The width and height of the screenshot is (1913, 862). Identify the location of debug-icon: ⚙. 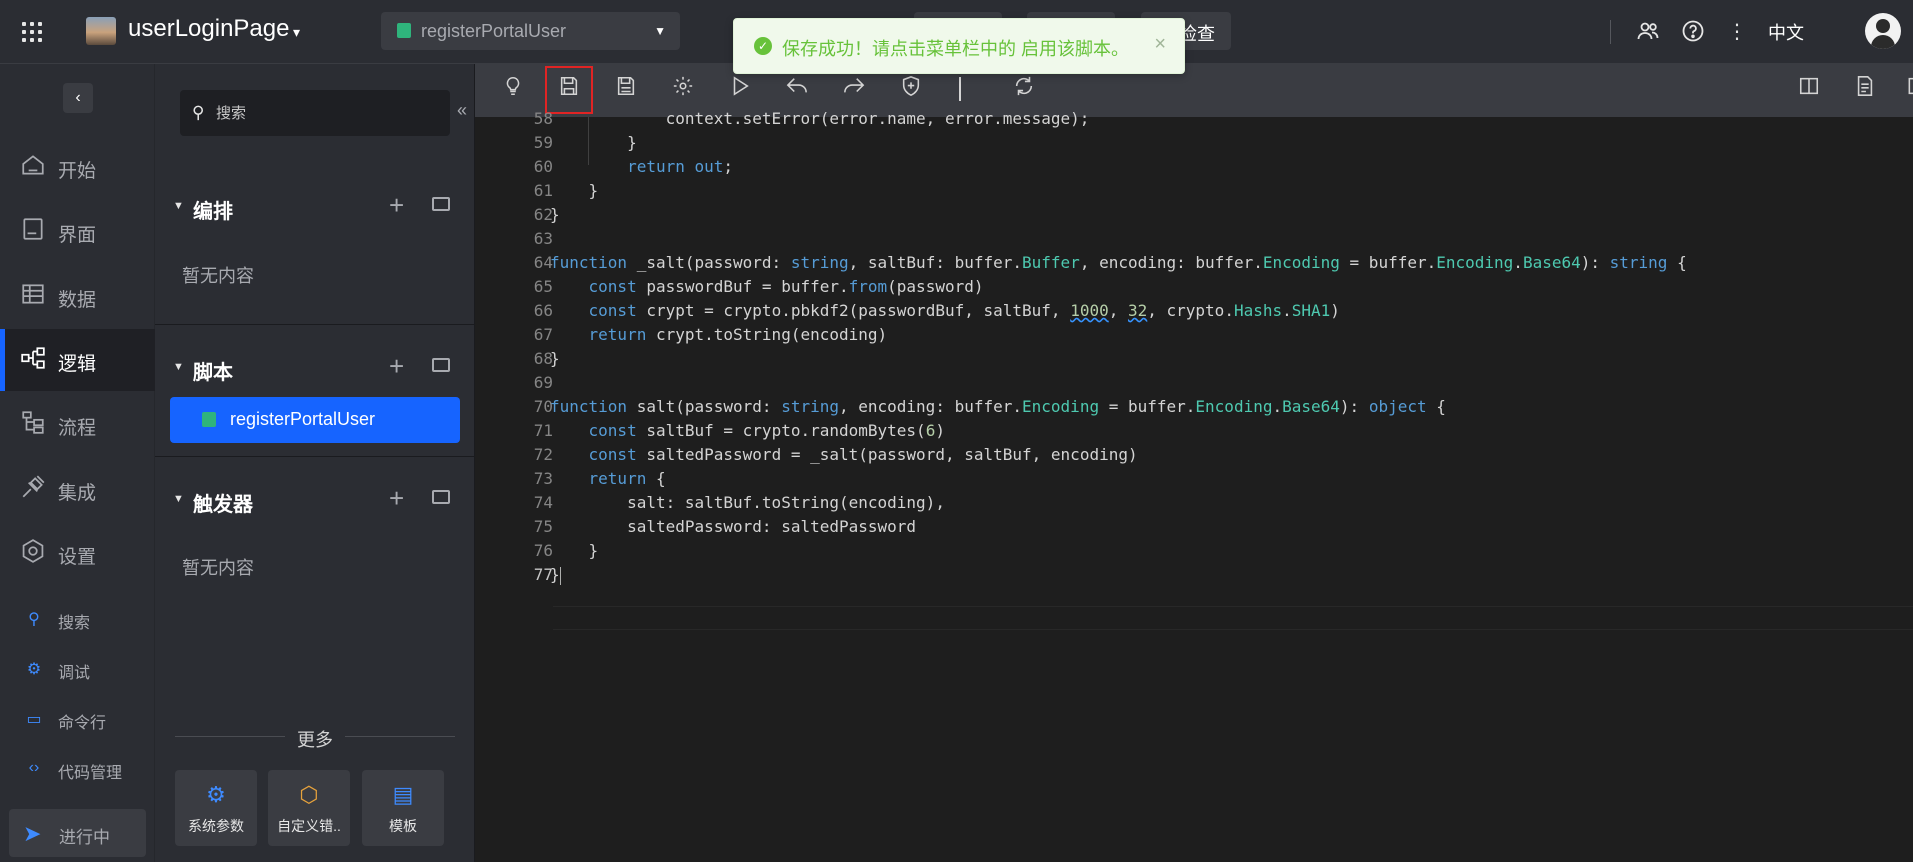
(34, 669).